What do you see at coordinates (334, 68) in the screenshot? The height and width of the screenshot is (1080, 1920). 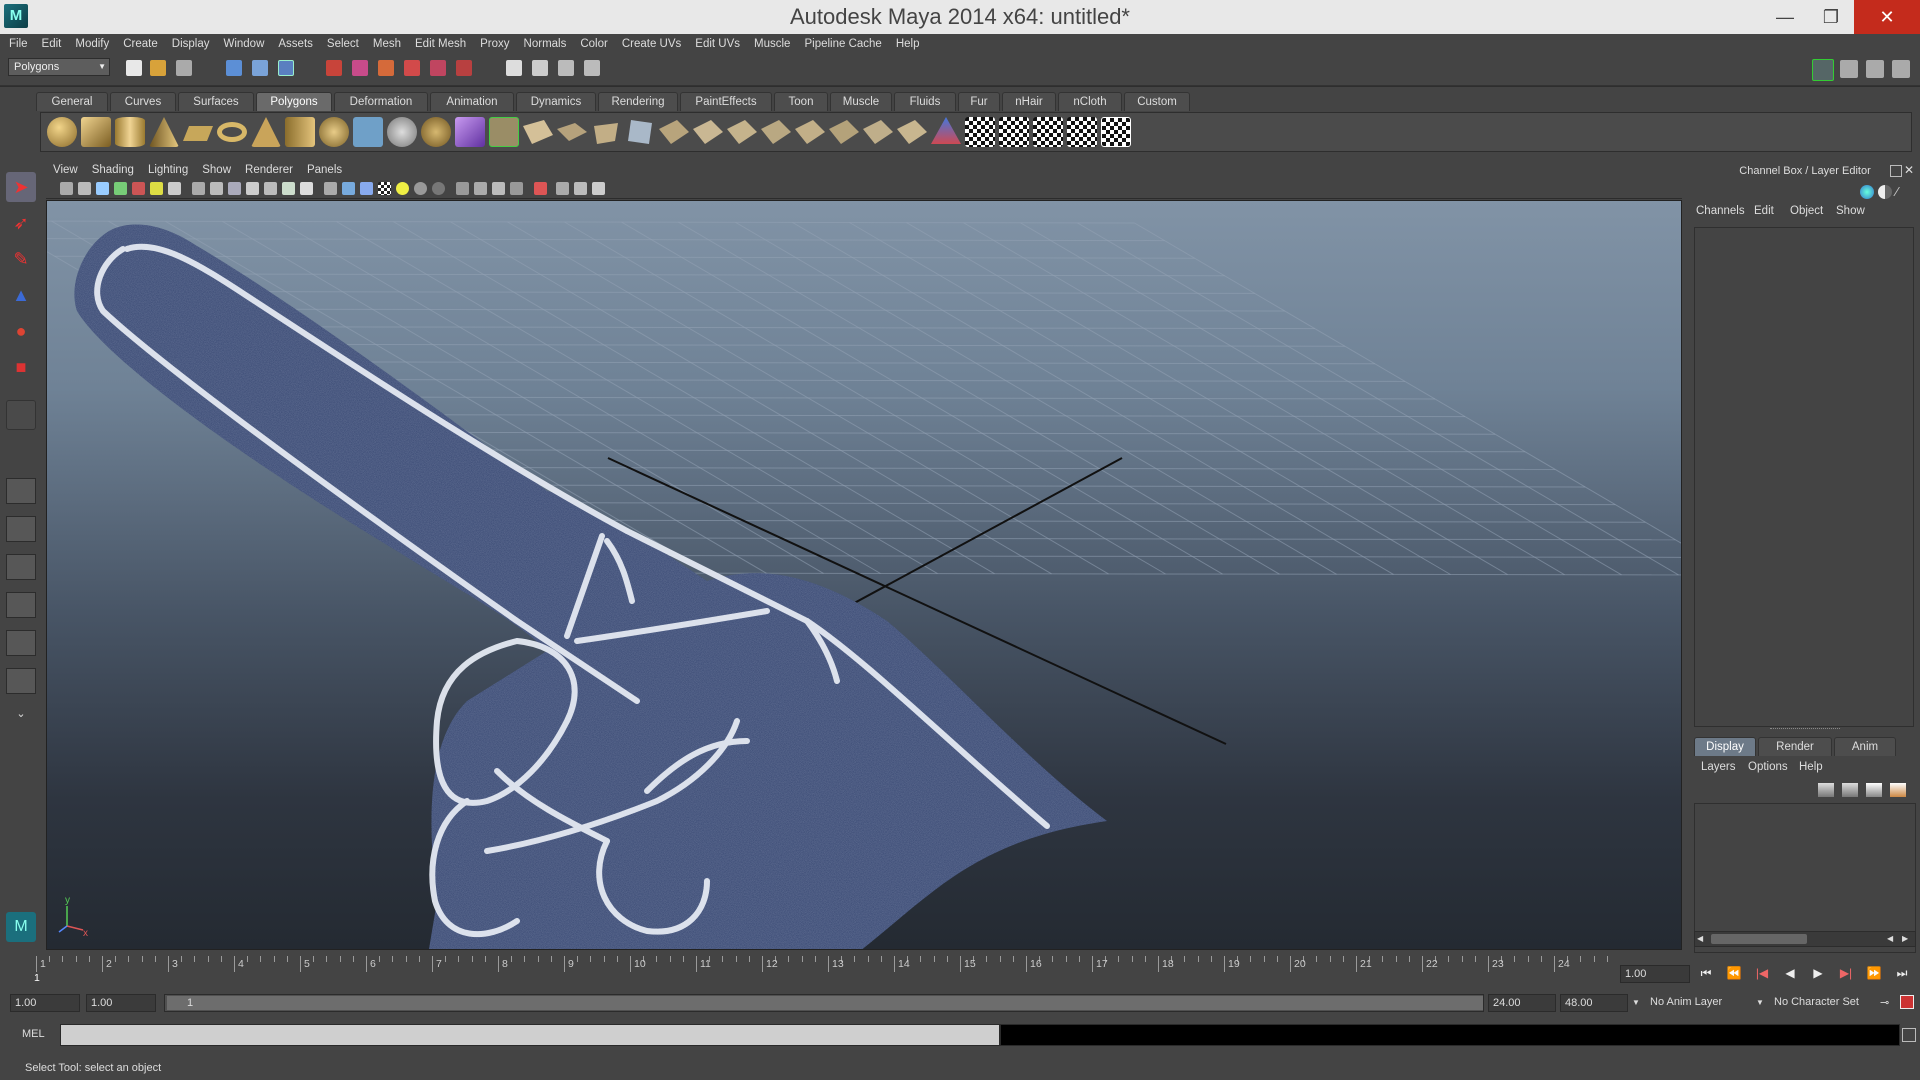 I see `snap-grid-icon` at bounding box center [334, 68].